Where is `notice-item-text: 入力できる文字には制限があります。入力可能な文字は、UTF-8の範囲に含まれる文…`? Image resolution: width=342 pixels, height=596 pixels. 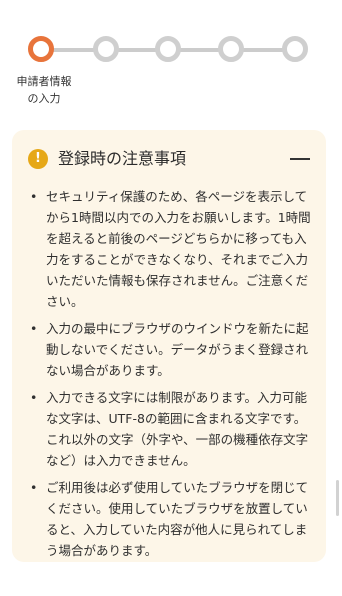 notice-item-text: 入力できる文字には制限があります。入力可能な文字は、UTF-8の範囲に含まれる文… is located at coordinates (177, 429).